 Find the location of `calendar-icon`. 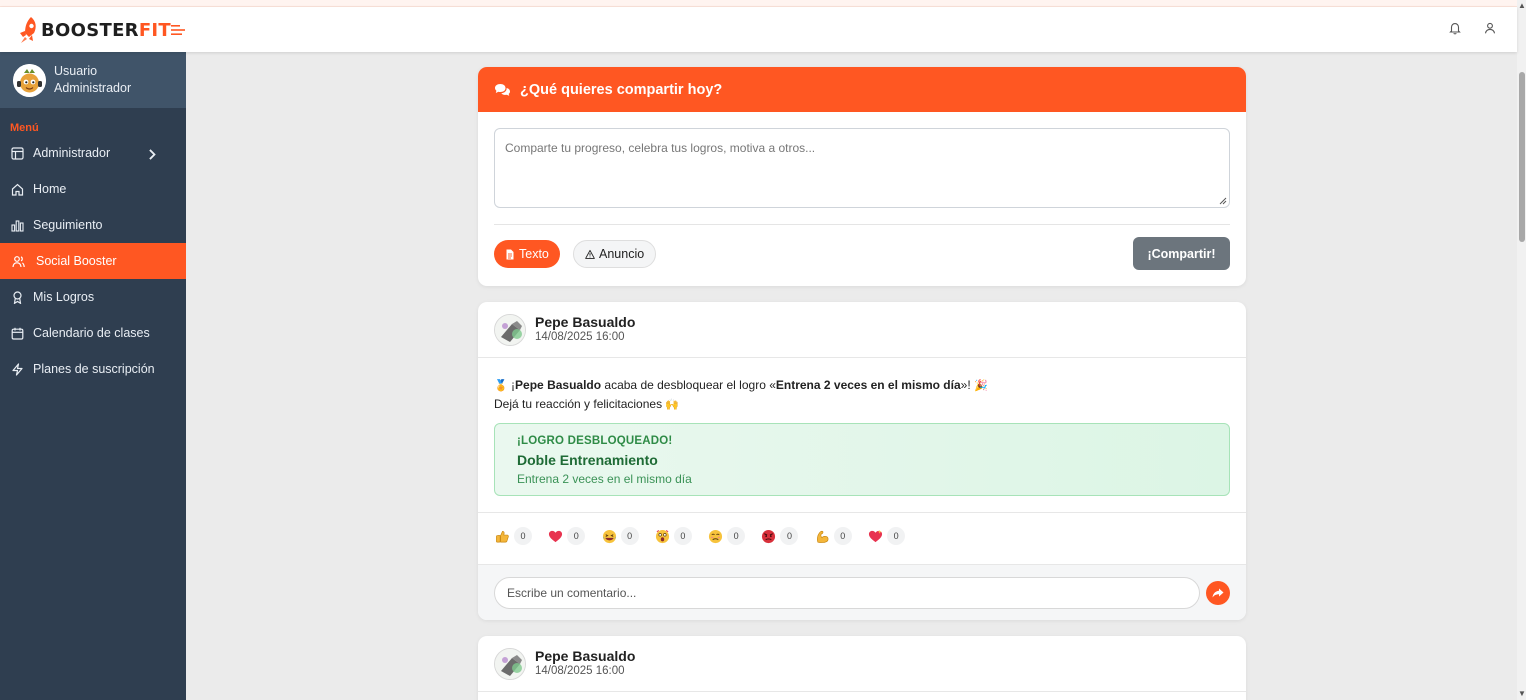

calendar-icon is located at coordinates (17, 333).